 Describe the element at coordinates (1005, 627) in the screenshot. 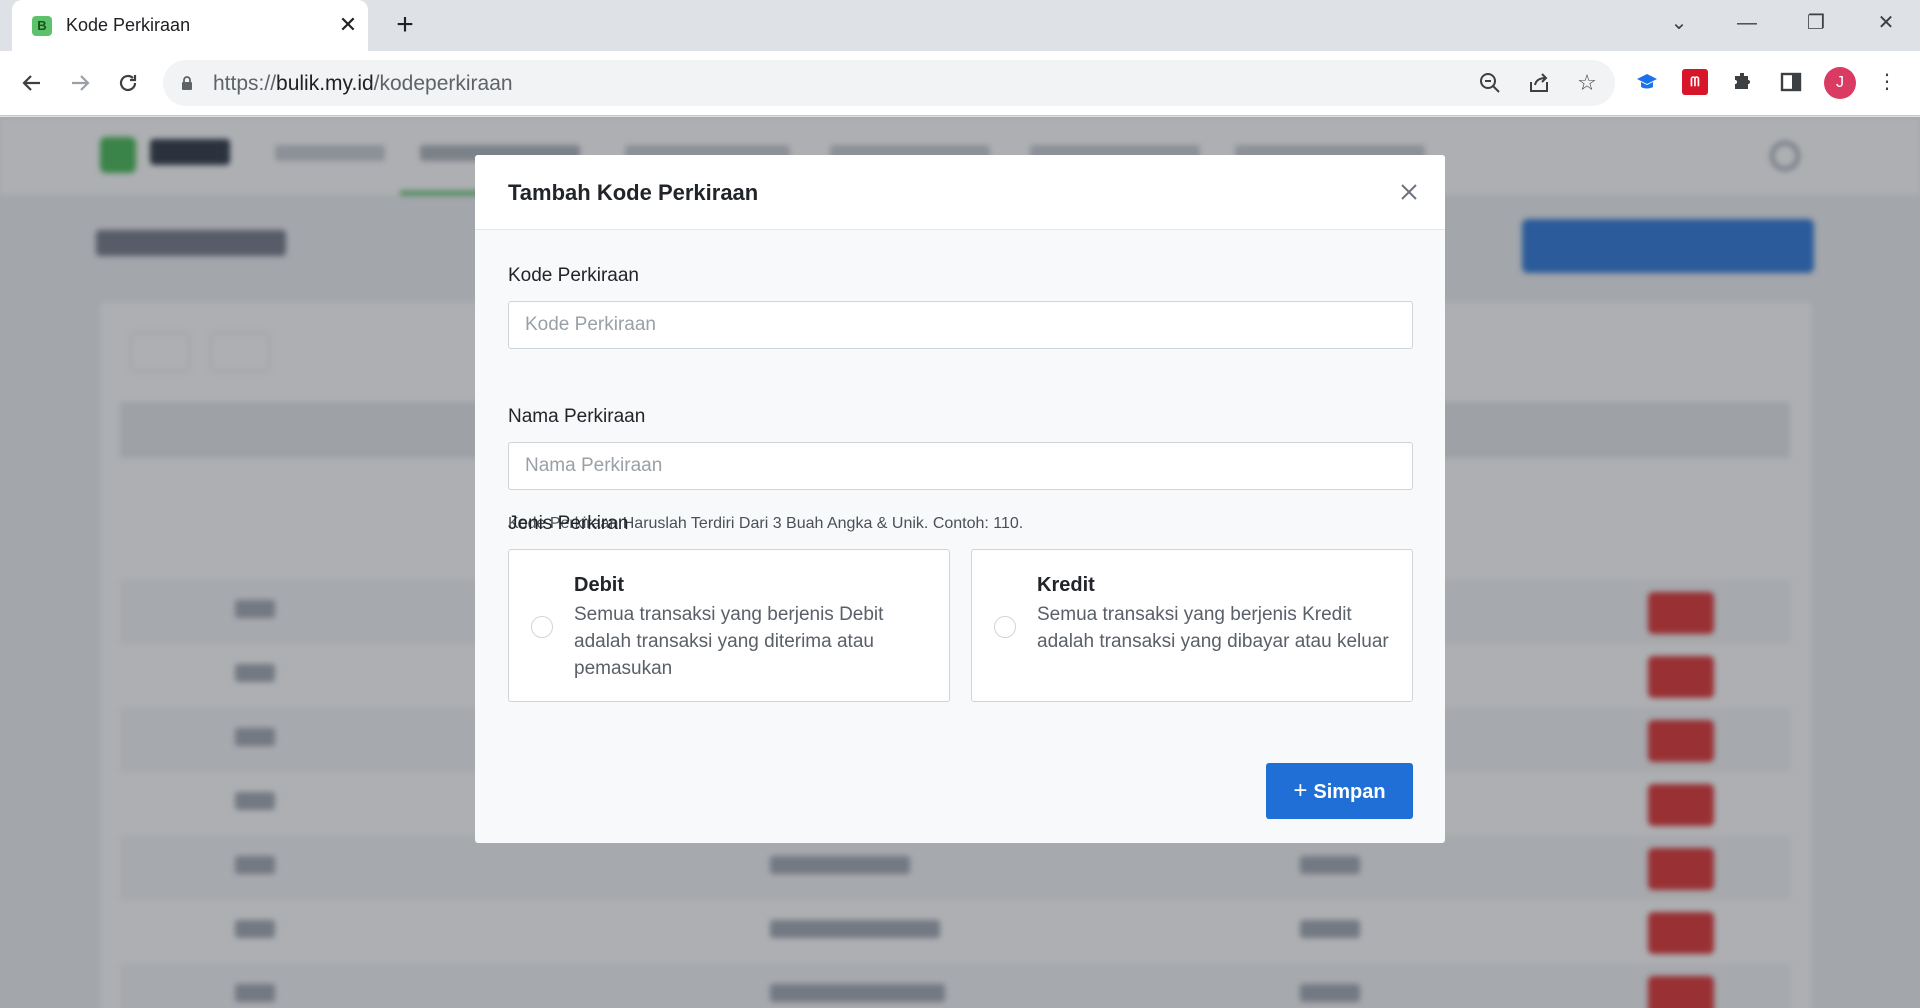

I see `radio-kredit` at that location.